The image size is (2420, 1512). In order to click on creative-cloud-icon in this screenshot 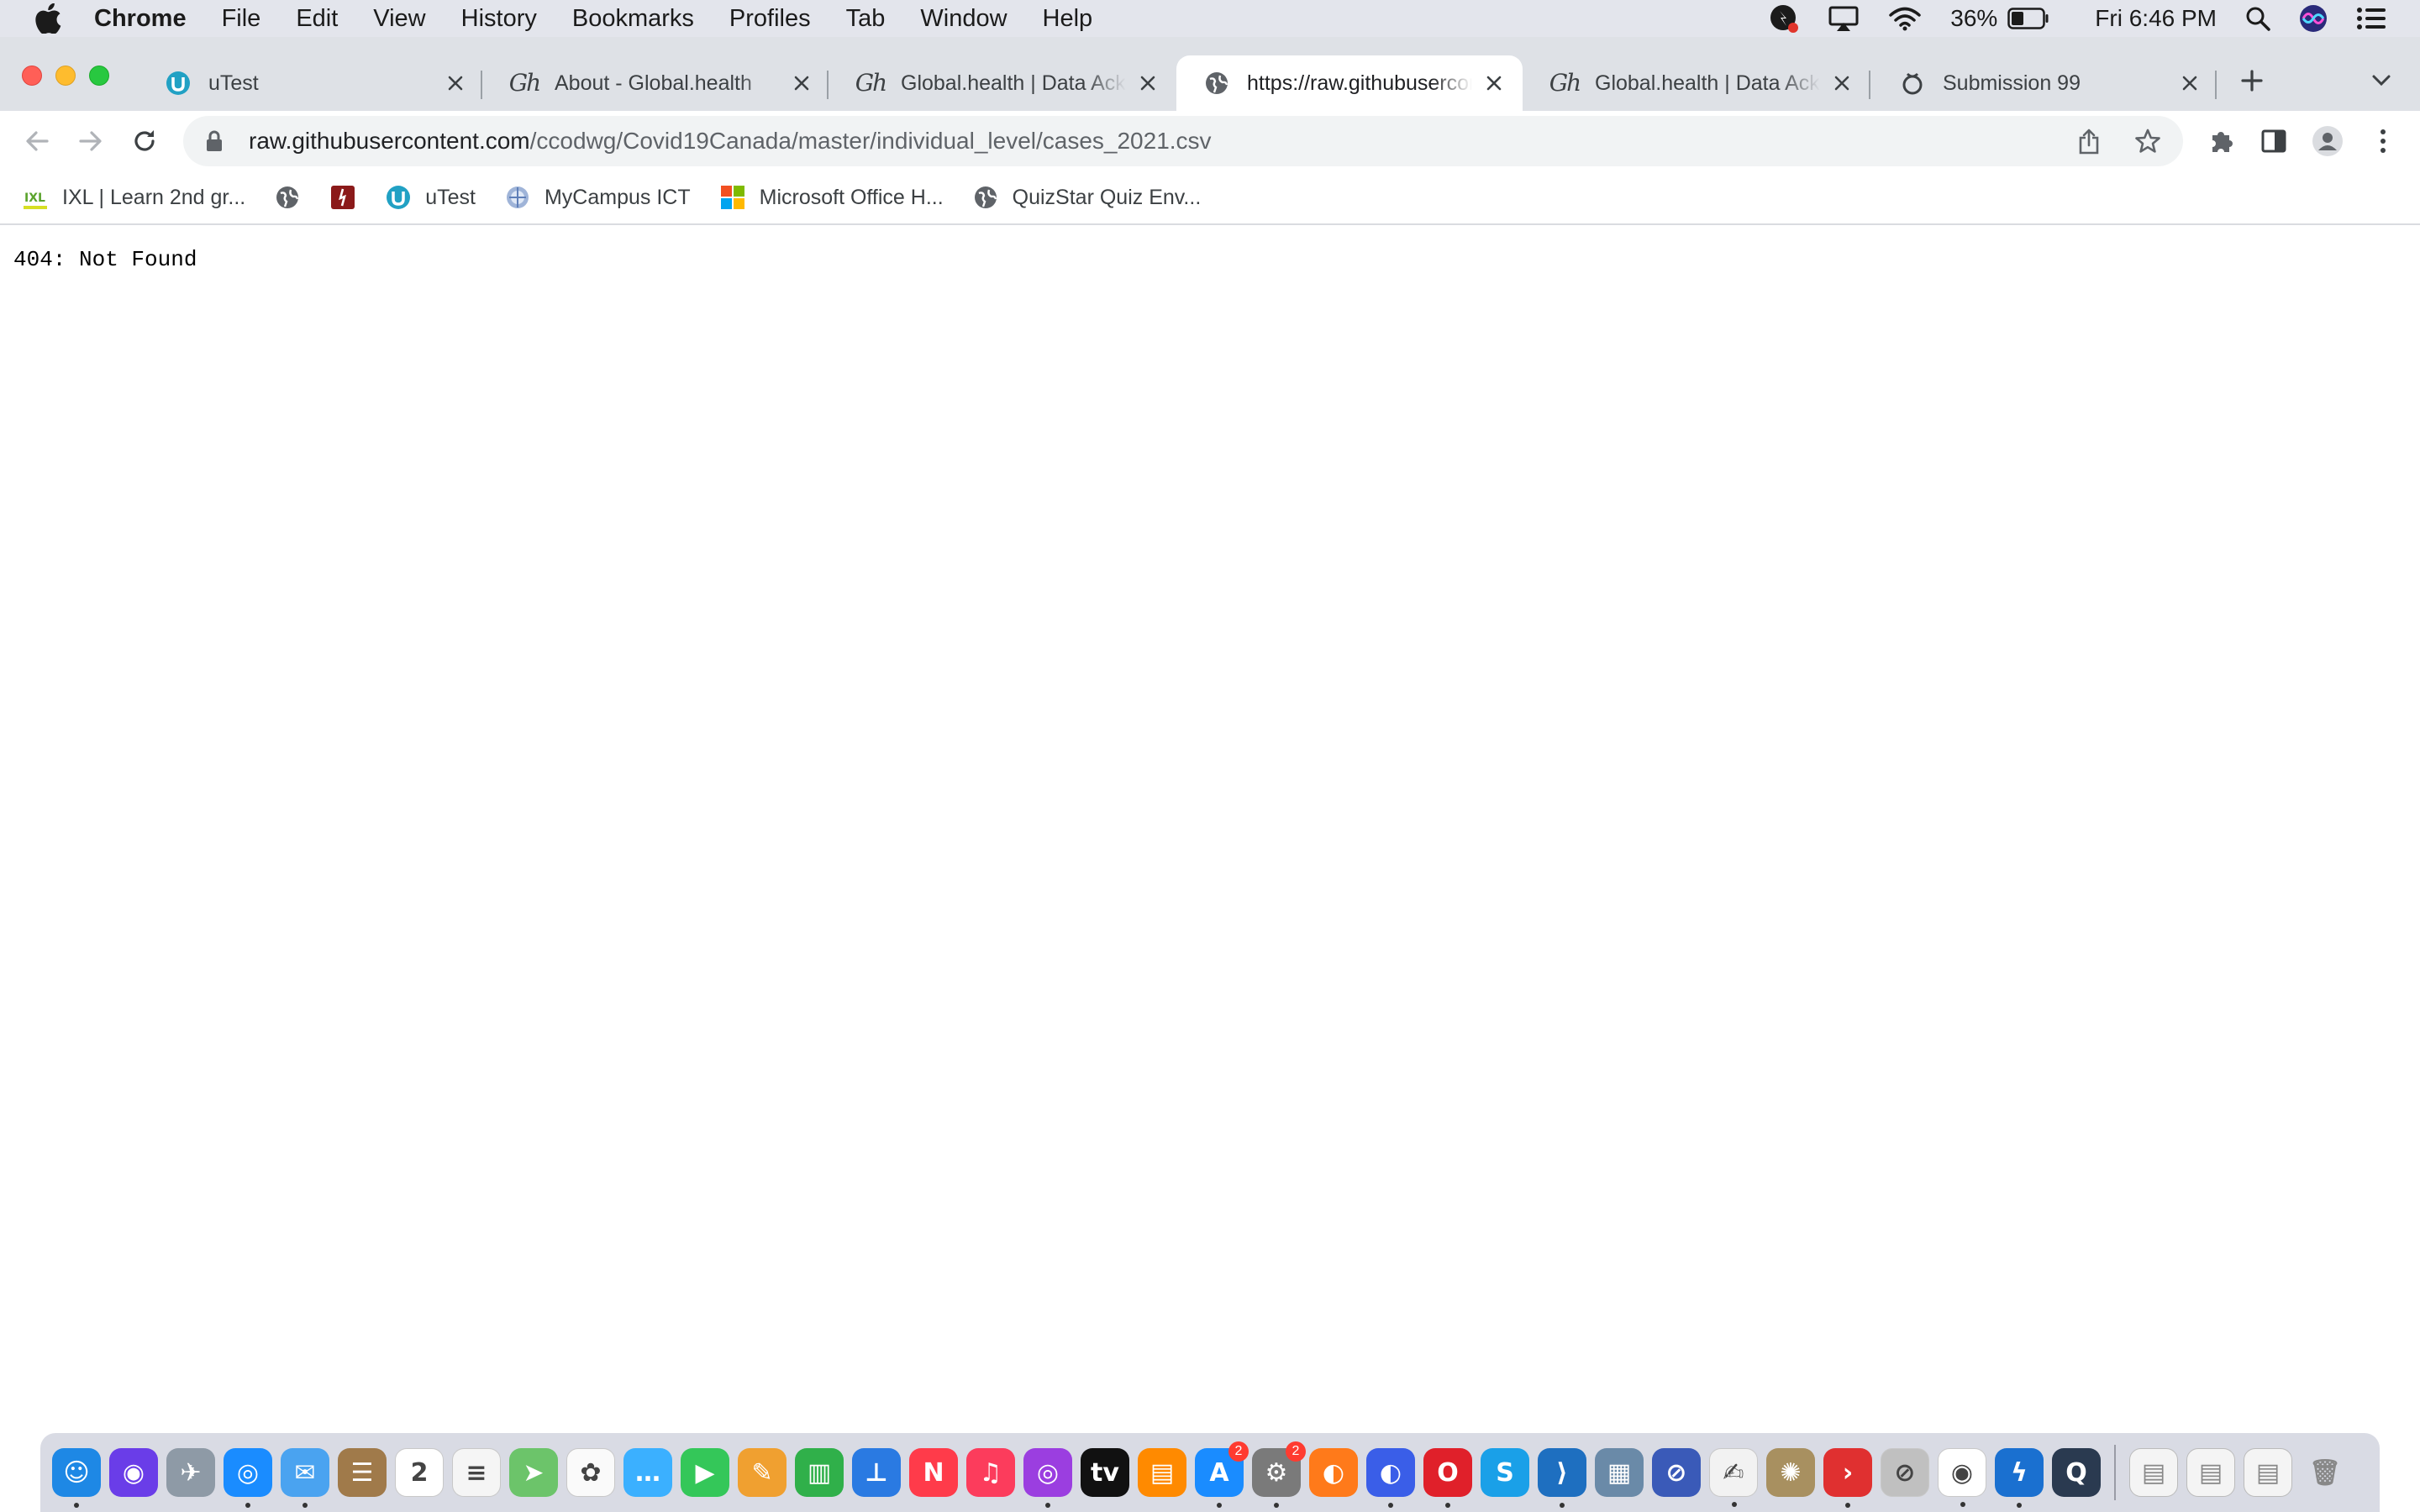, I will do `click(1784, 18)`.